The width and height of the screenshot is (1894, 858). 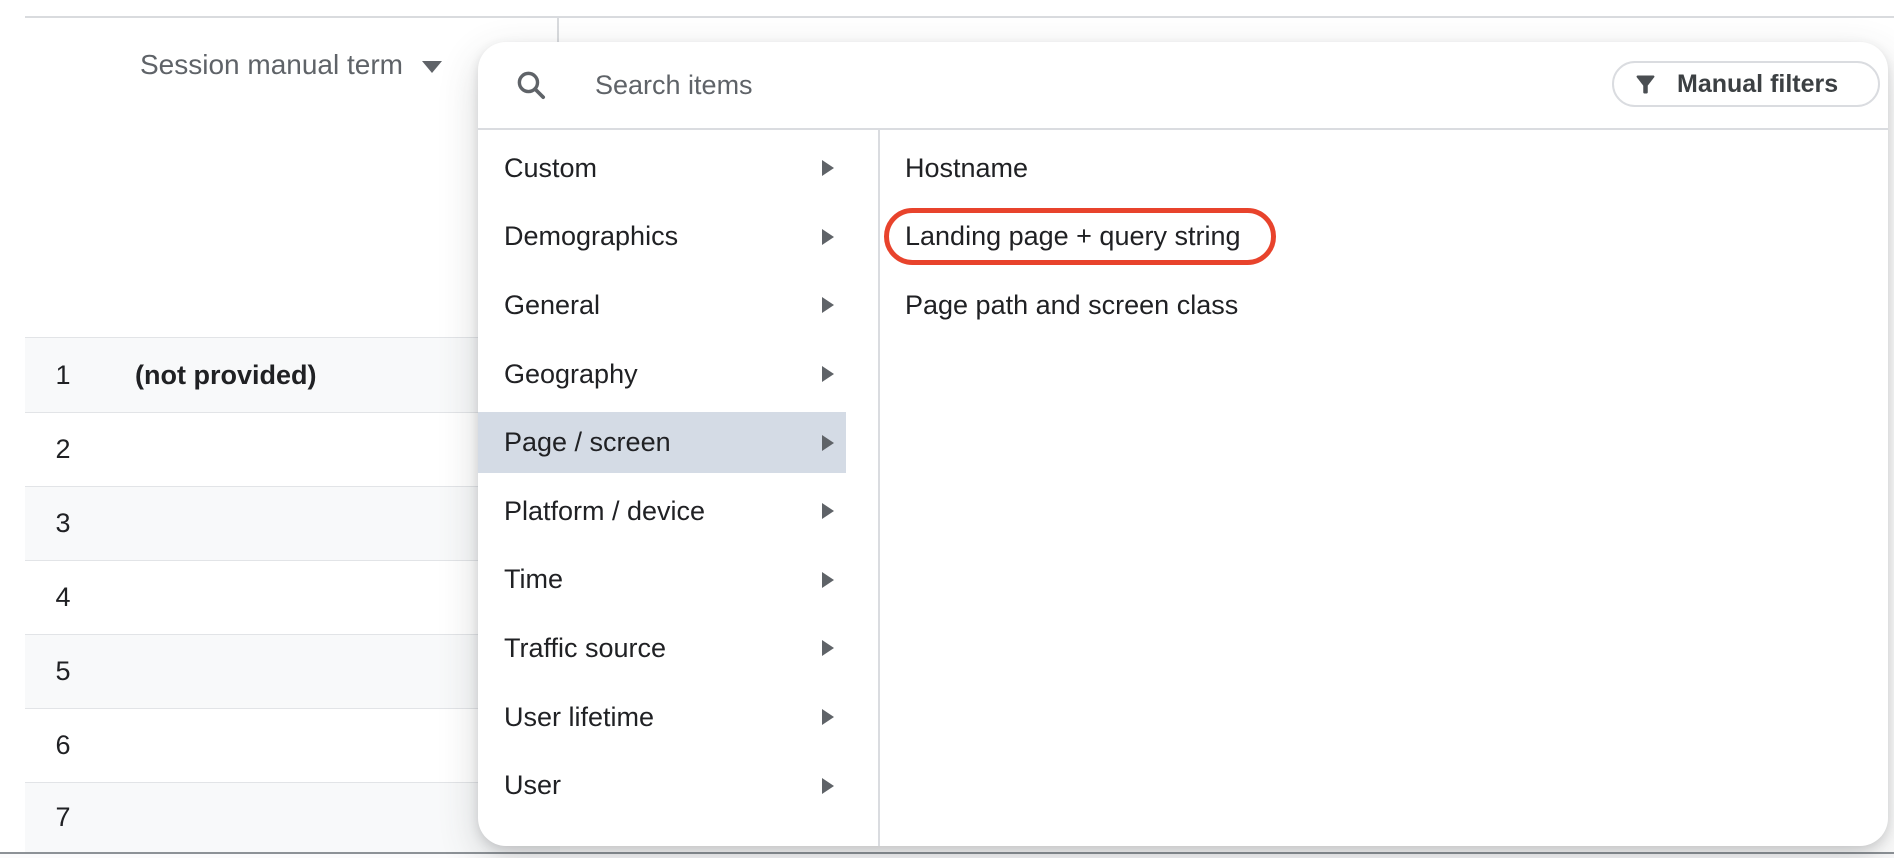 What do you see at coordinates (571, 373) in the screenshot?
I see `category-label: Geography` at bounding box center [571, 373].